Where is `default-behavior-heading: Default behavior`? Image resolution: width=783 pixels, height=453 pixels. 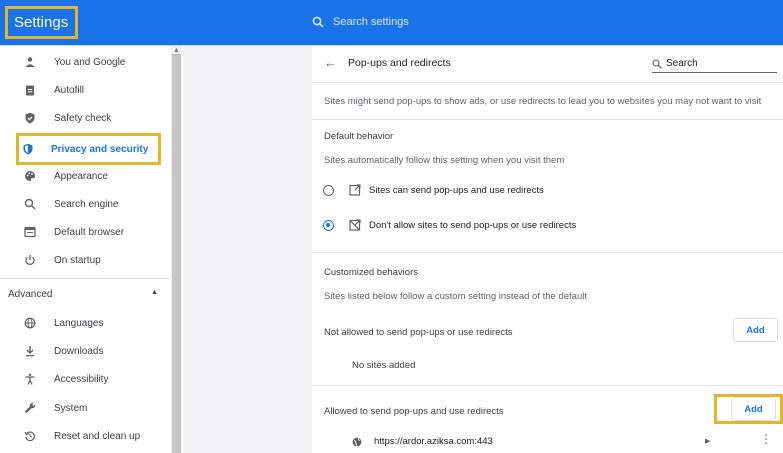 default-behavior-heading: Default behavior is located at coordinates (359, 136).